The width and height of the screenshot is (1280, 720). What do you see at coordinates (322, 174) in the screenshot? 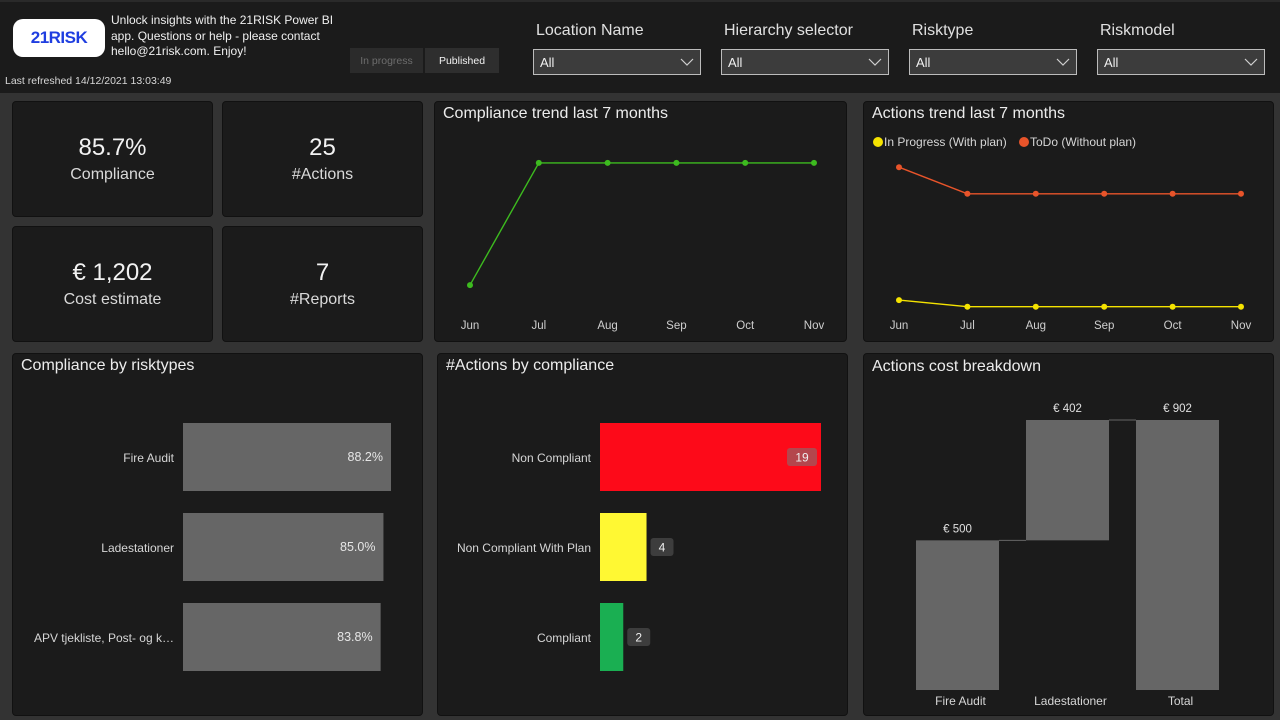
I see `kpi-caption: #Actions` at bounding box center [322, 174].